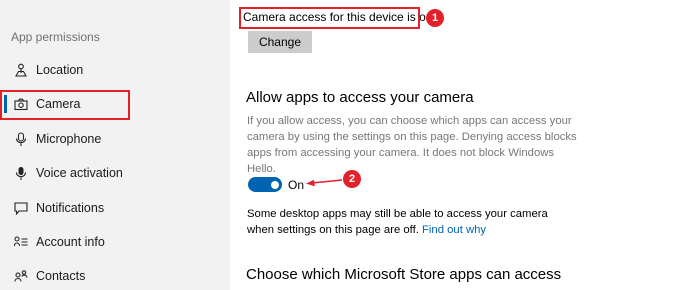 The height and width of the screenshot is (290, 680). What do you see at coordinates (21, 276) in the screenshot?
I see `contacts-icon` at bounding box center [21, 276].